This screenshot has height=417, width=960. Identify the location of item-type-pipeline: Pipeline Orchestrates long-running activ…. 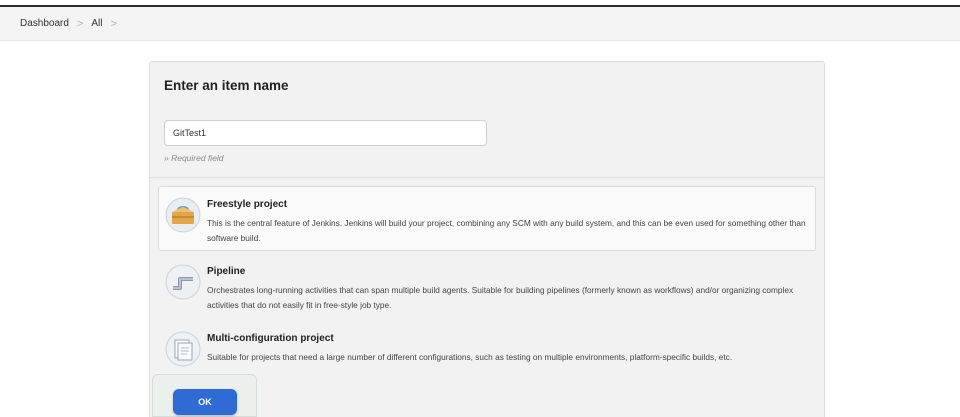
(487, 285).